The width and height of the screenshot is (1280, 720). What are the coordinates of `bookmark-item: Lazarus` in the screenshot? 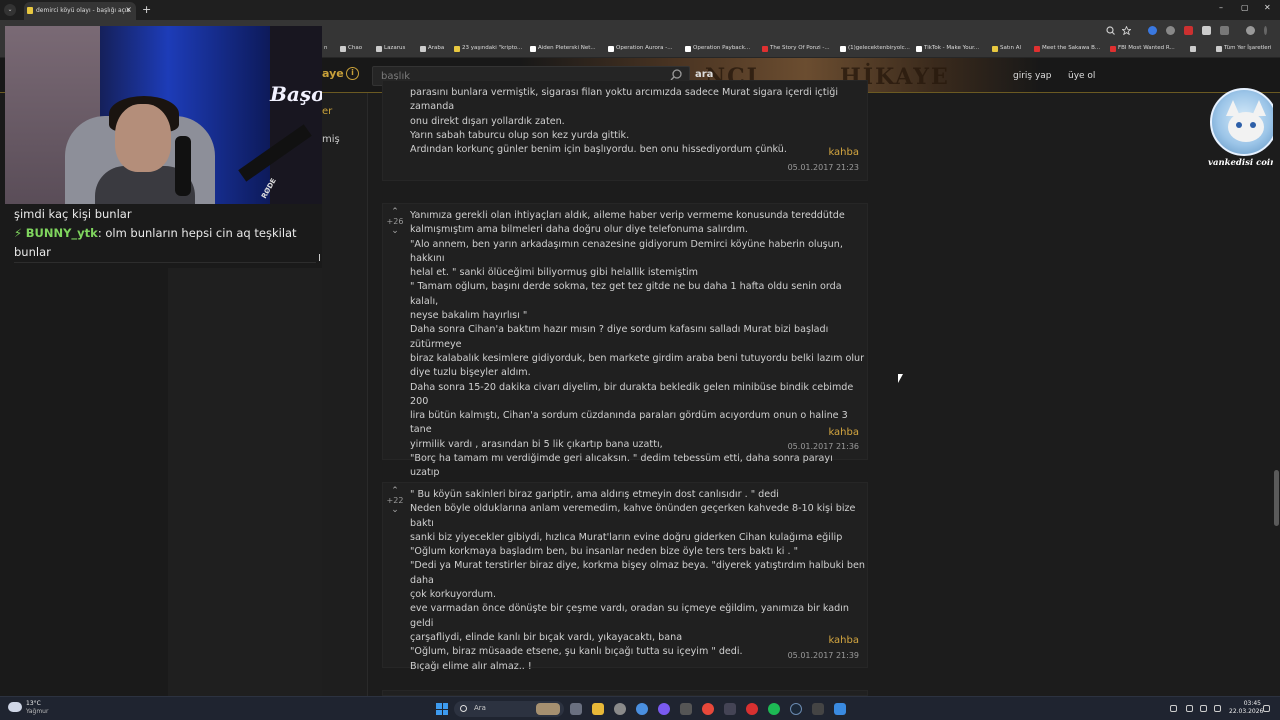 It's located at (390, 48).